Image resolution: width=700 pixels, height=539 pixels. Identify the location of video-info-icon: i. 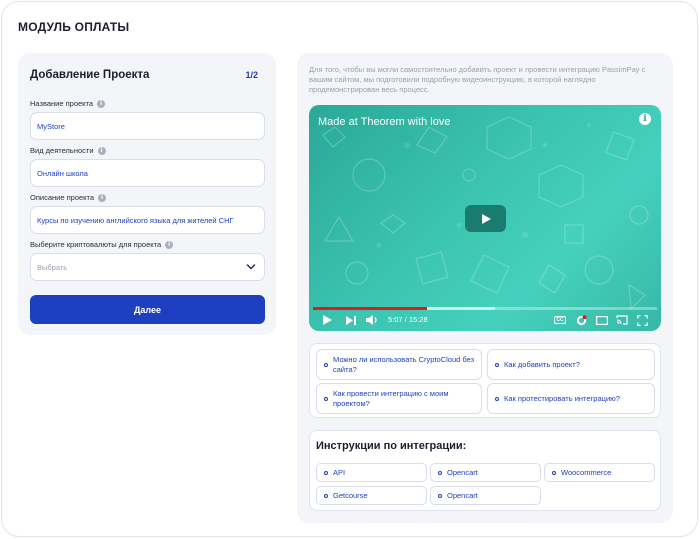
(645, 119).